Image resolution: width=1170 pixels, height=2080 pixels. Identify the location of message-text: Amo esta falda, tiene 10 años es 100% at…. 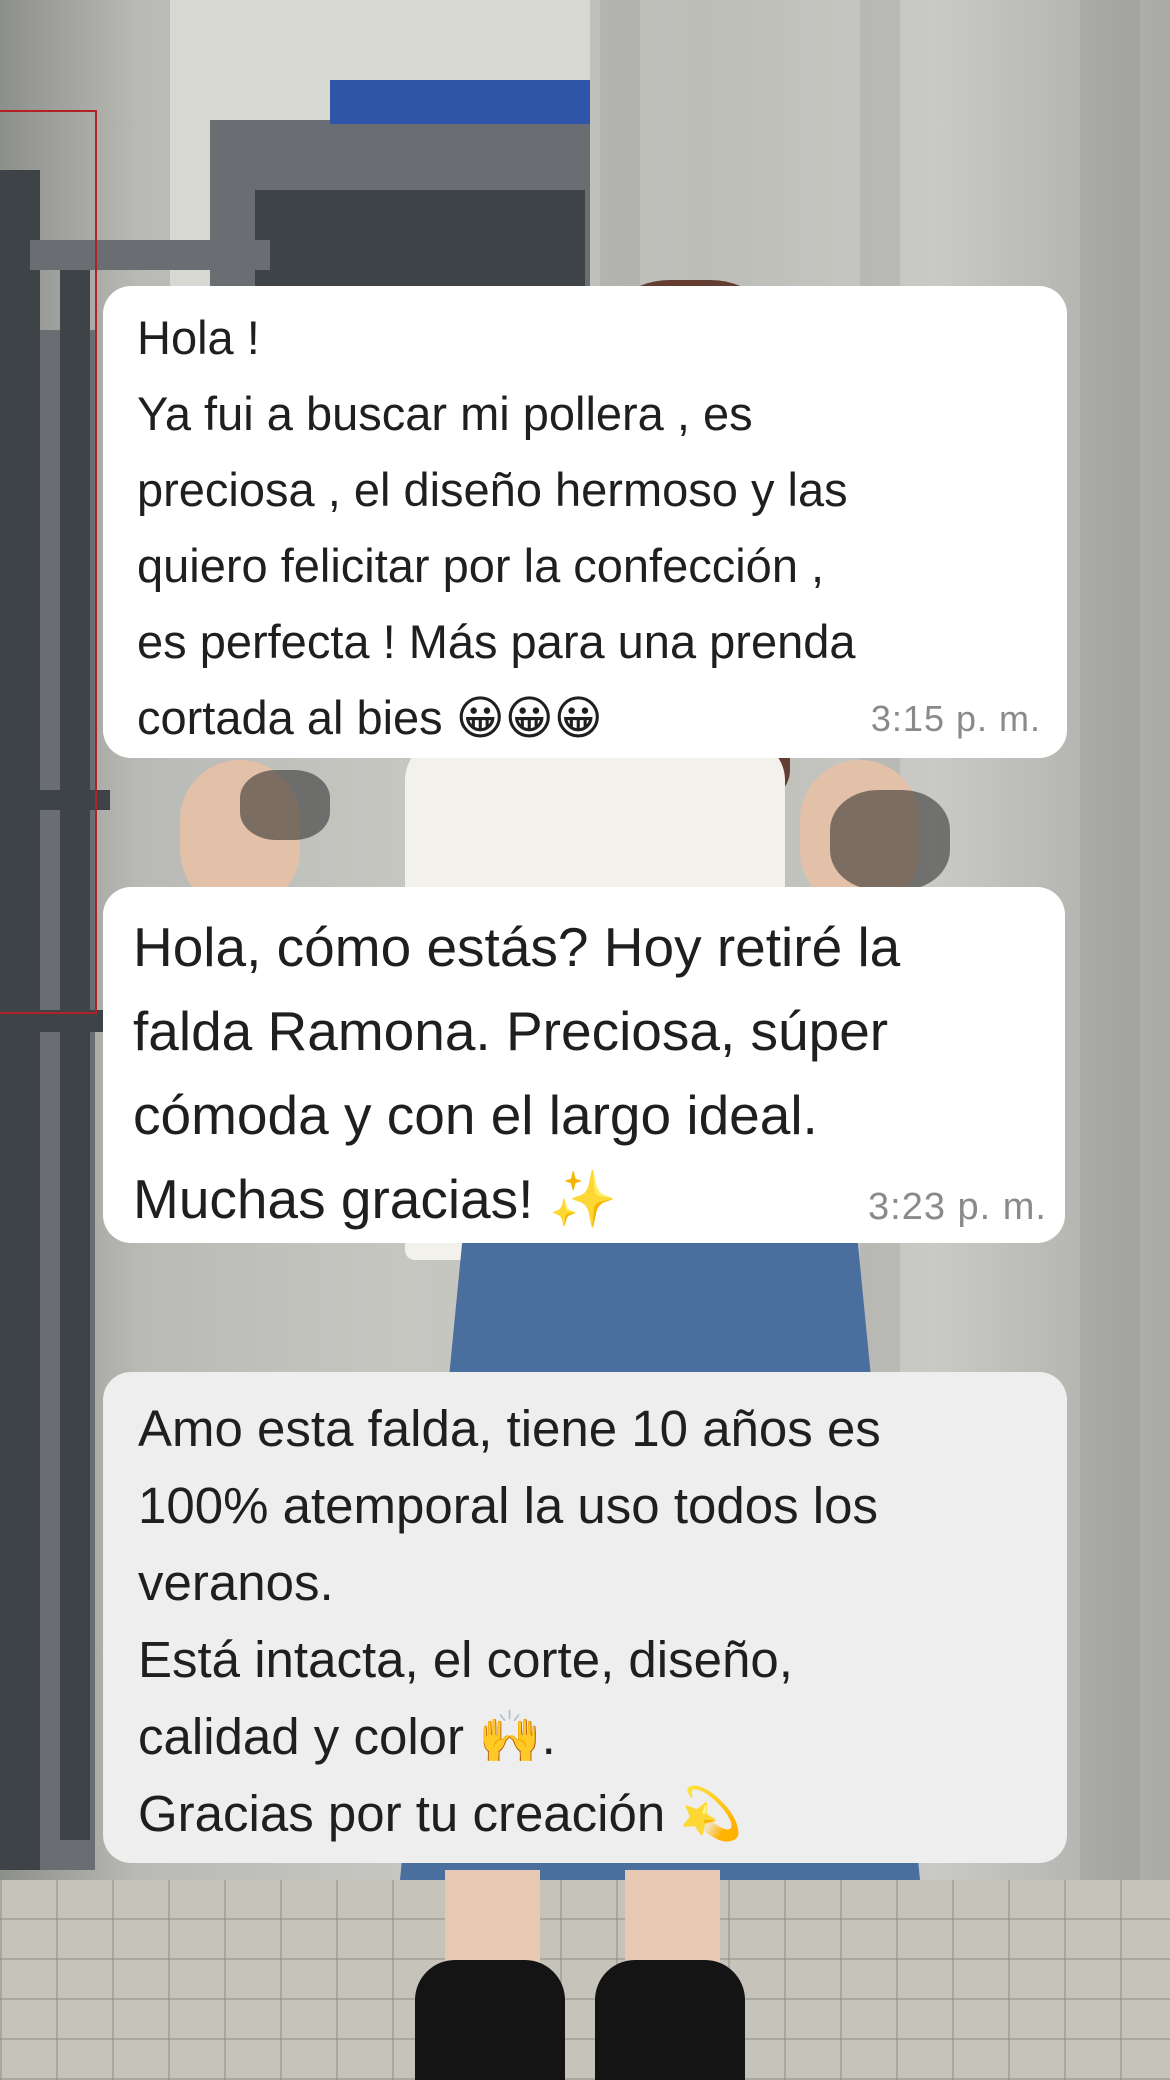
(509, 1621).